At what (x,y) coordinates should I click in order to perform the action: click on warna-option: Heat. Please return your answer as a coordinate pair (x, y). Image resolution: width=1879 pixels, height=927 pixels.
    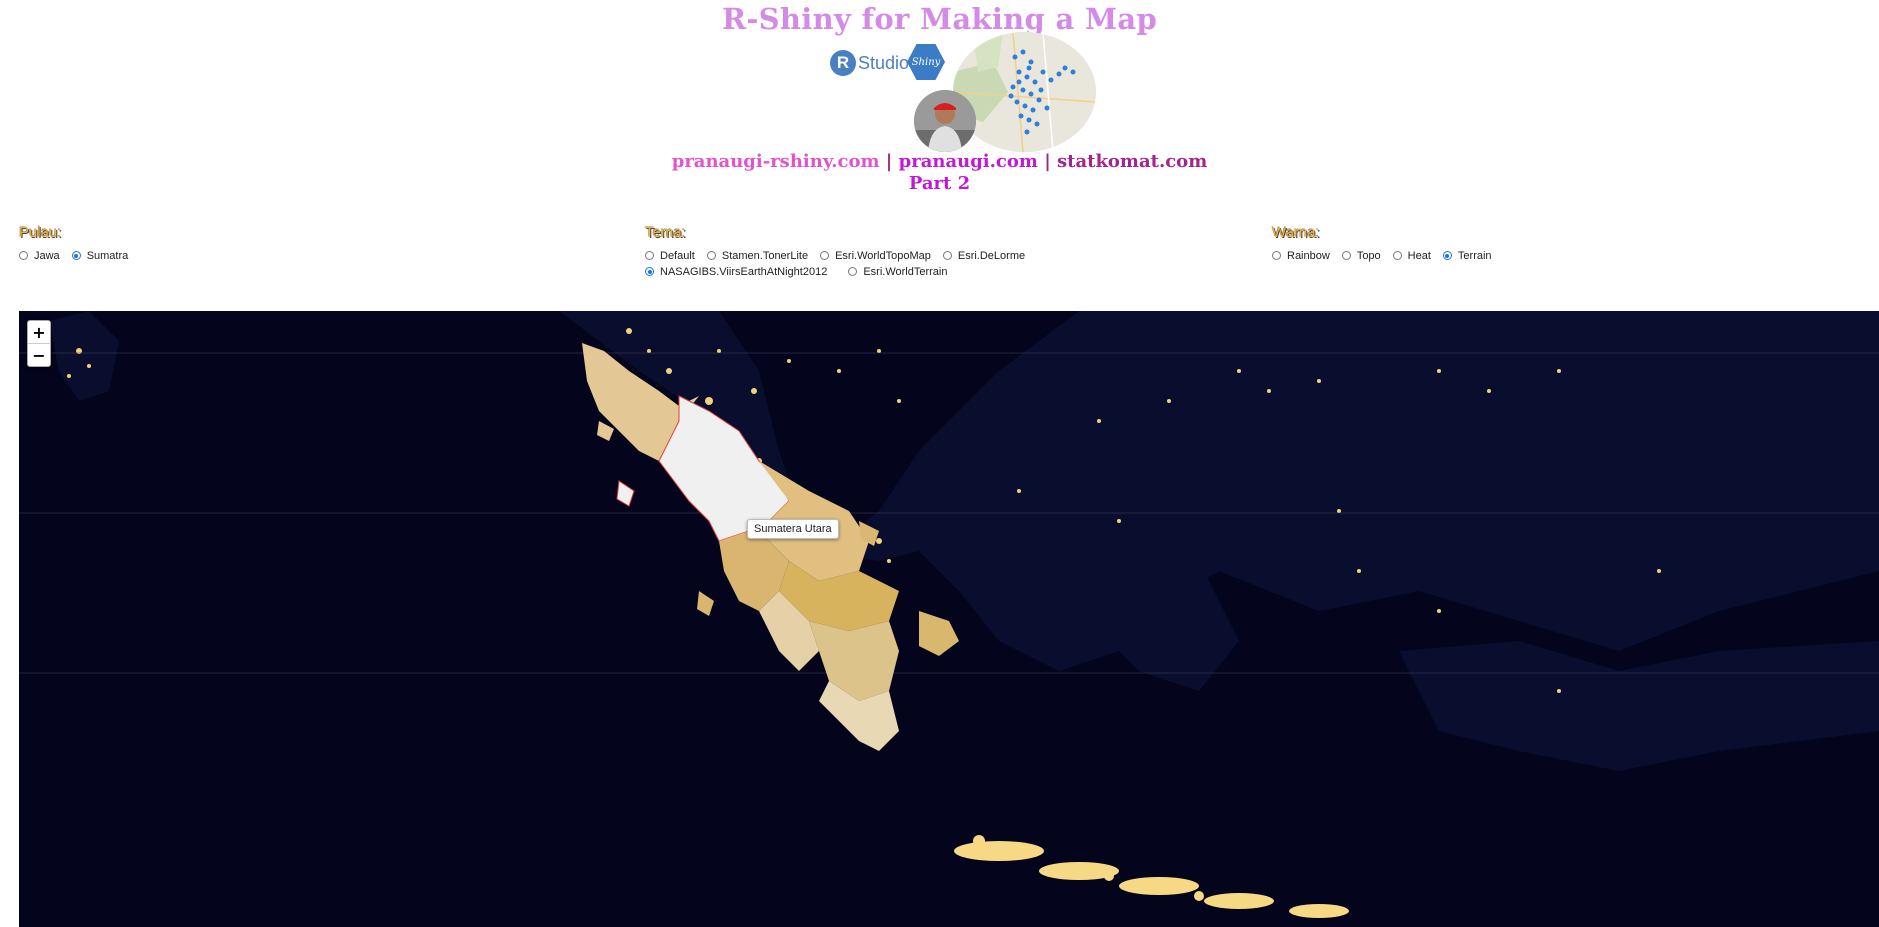
    Looking at the image, I should click on (1411, 255).